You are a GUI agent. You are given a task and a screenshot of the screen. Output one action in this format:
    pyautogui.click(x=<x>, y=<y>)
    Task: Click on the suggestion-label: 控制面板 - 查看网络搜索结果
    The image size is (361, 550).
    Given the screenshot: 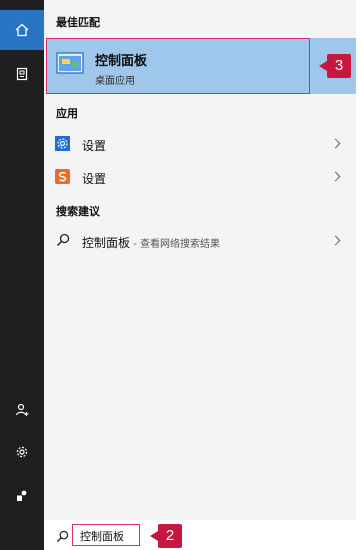 What is the action you would take?
    pyautogui.click(x=151, y=242)
    